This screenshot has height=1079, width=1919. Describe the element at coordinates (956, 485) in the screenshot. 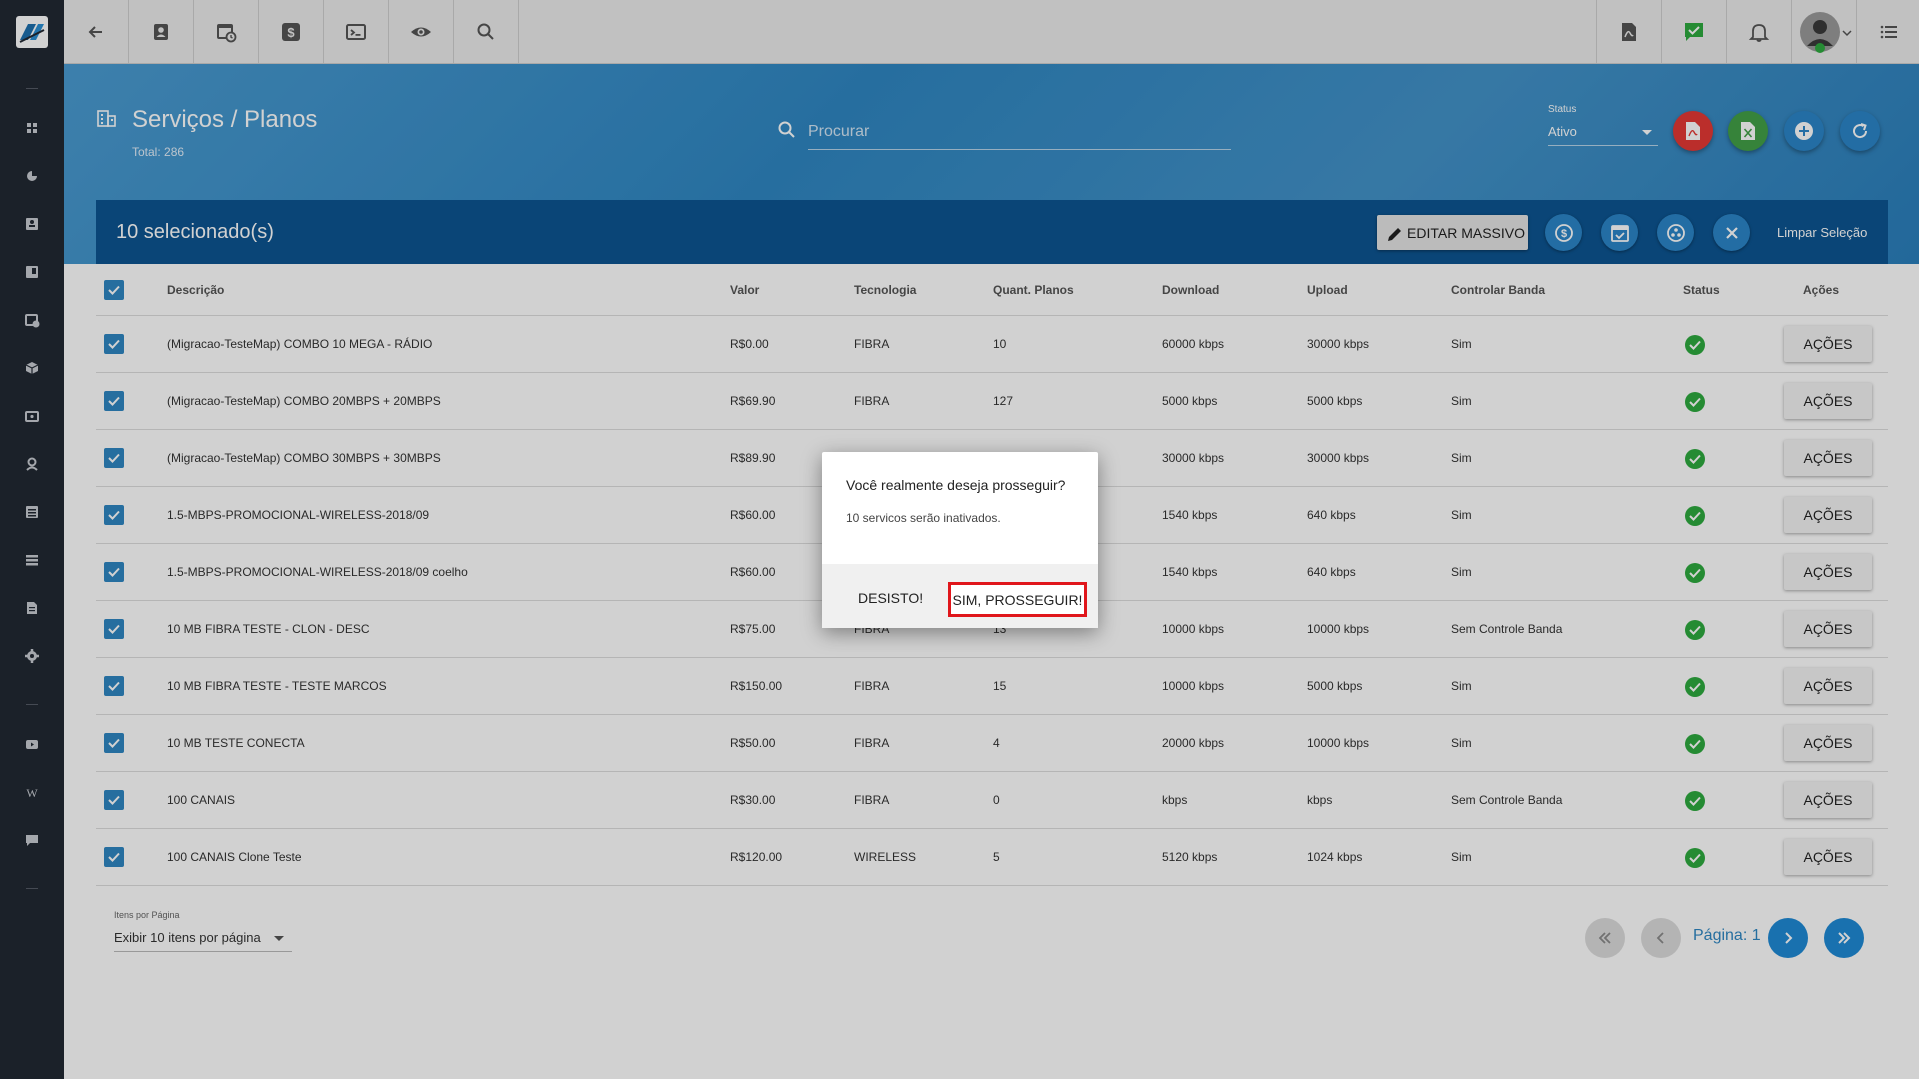

I see `dialog-title: Você realmente deseja prosseguir?` at that location.